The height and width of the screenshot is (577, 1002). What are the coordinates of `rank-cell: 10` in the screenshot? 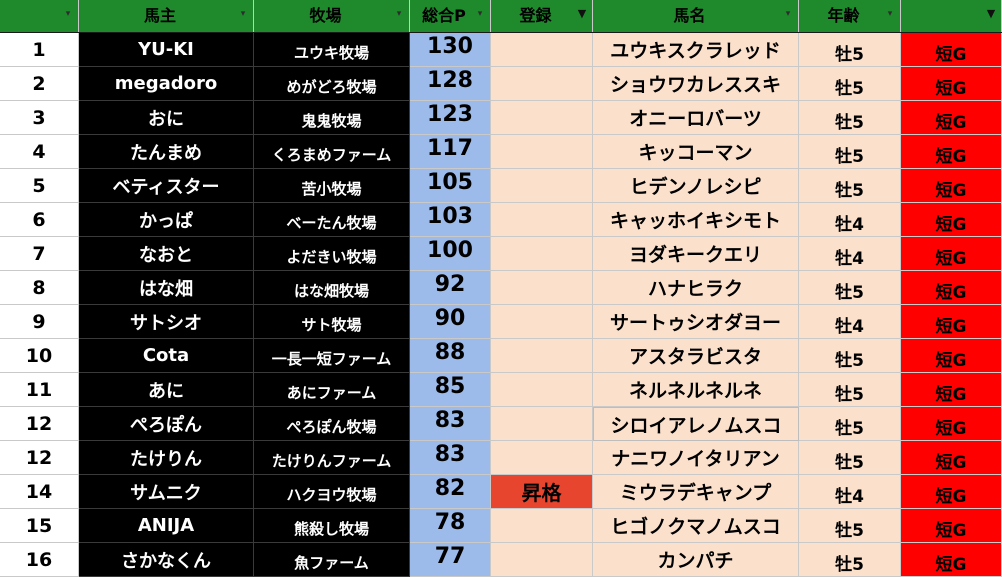 It's located at (39, 356).